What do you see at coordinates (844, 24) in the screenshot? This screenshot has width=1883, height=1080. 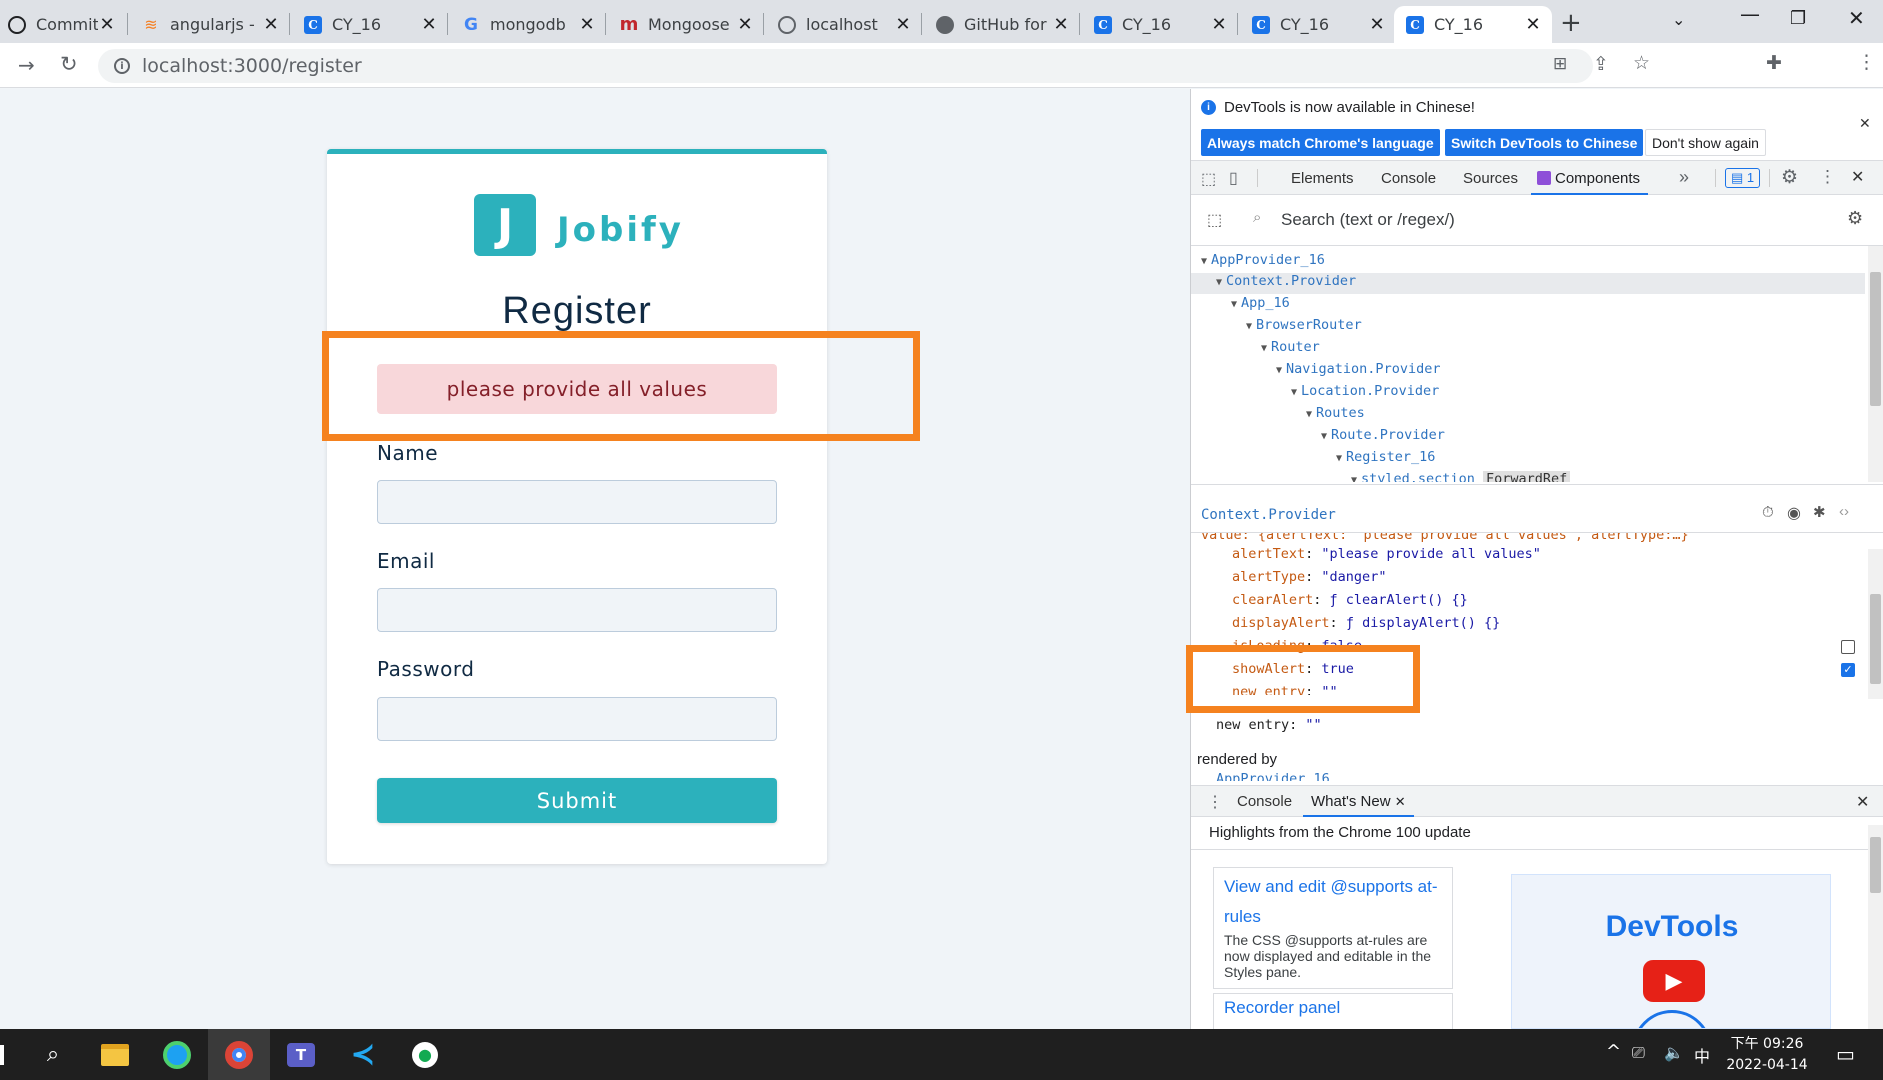 I see `browser-tab: localhost ✕` at bounding box center [844, 24].